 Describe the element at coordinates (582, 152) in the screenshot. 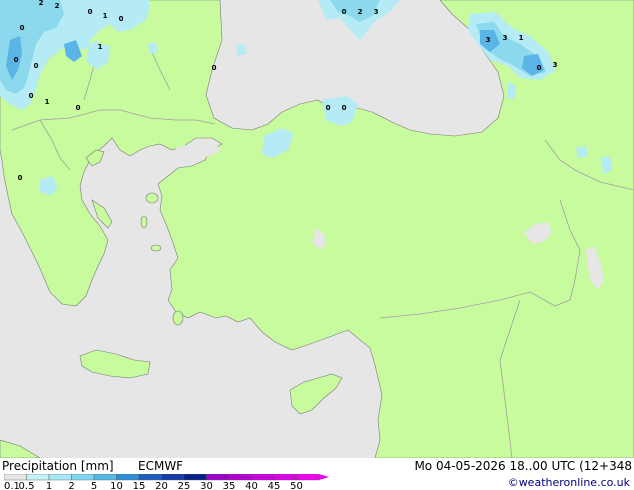

I see `precip-area` at that location.